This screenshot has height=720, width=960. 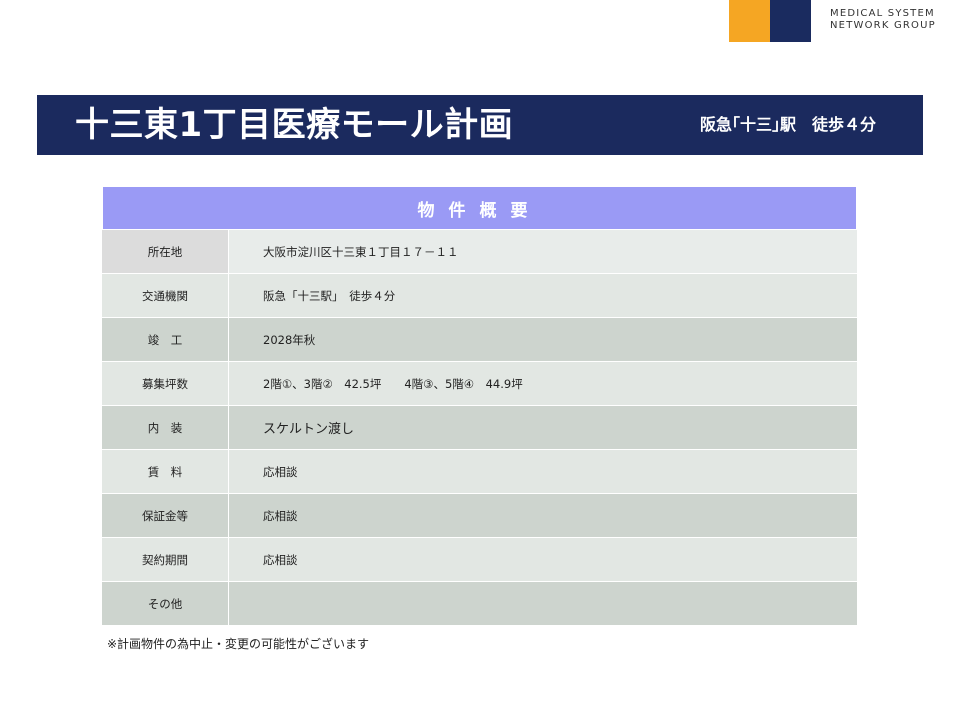 I want to click on table-row: 募集坪数 2階①、3階② 42.5坪 4階③、5階④ 44.9坪, so click(x=479, y=384).